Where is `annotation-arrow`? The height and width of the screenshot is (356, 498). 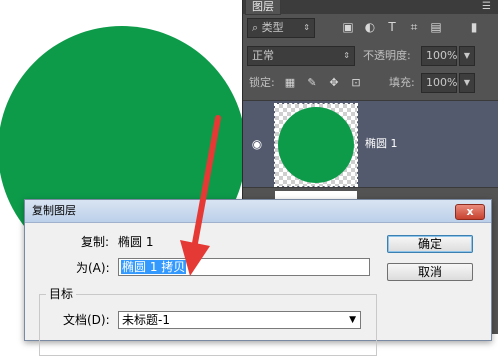 annotation-arrow is located at coordinates (200, 195).